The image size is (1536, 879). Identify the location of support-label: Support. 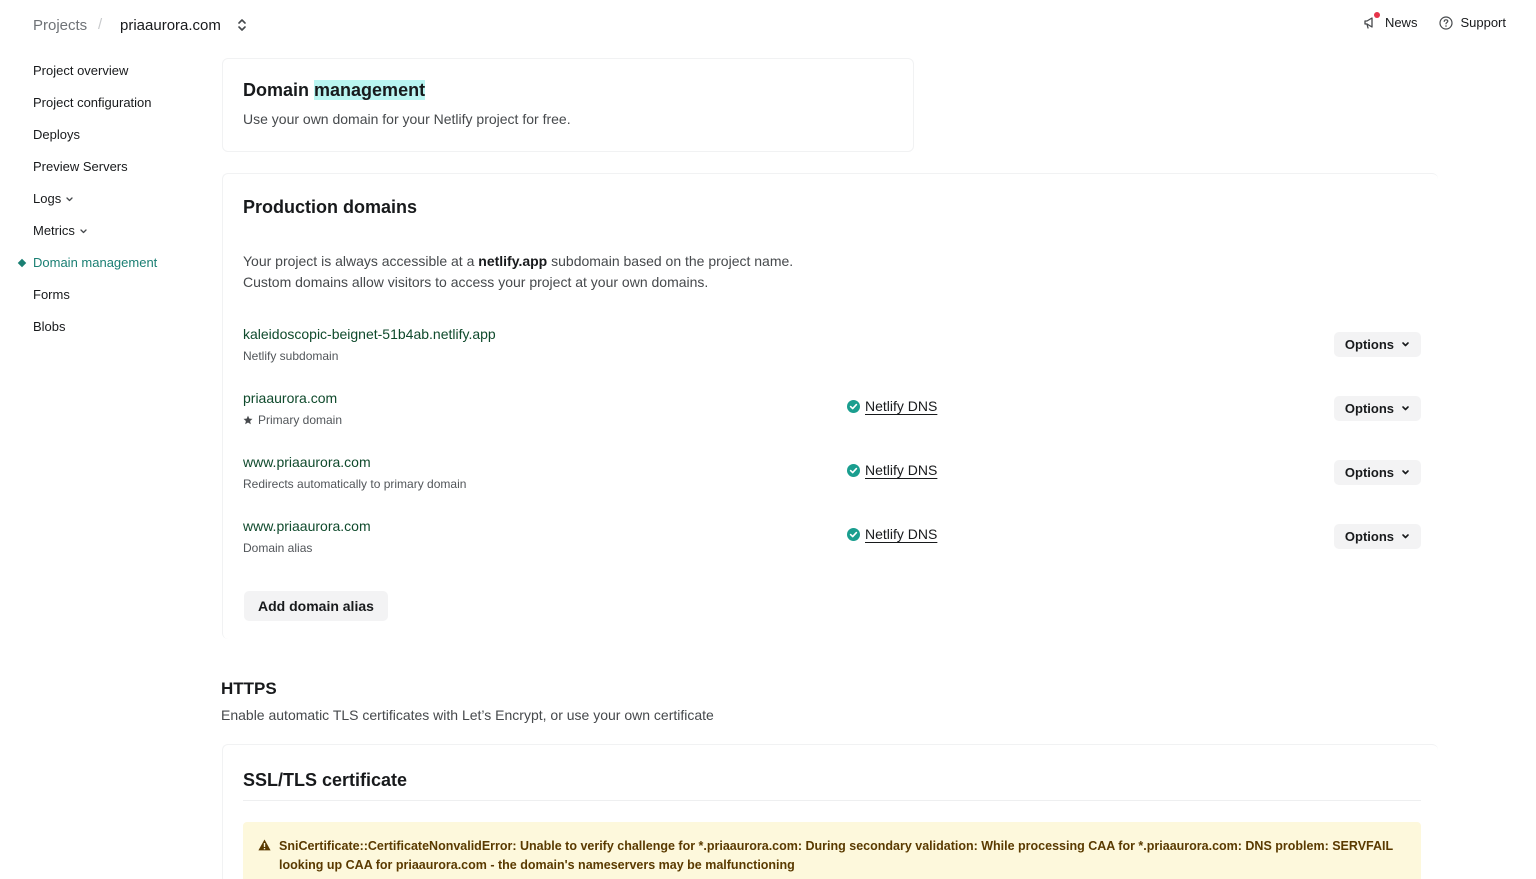
(1483, 22).